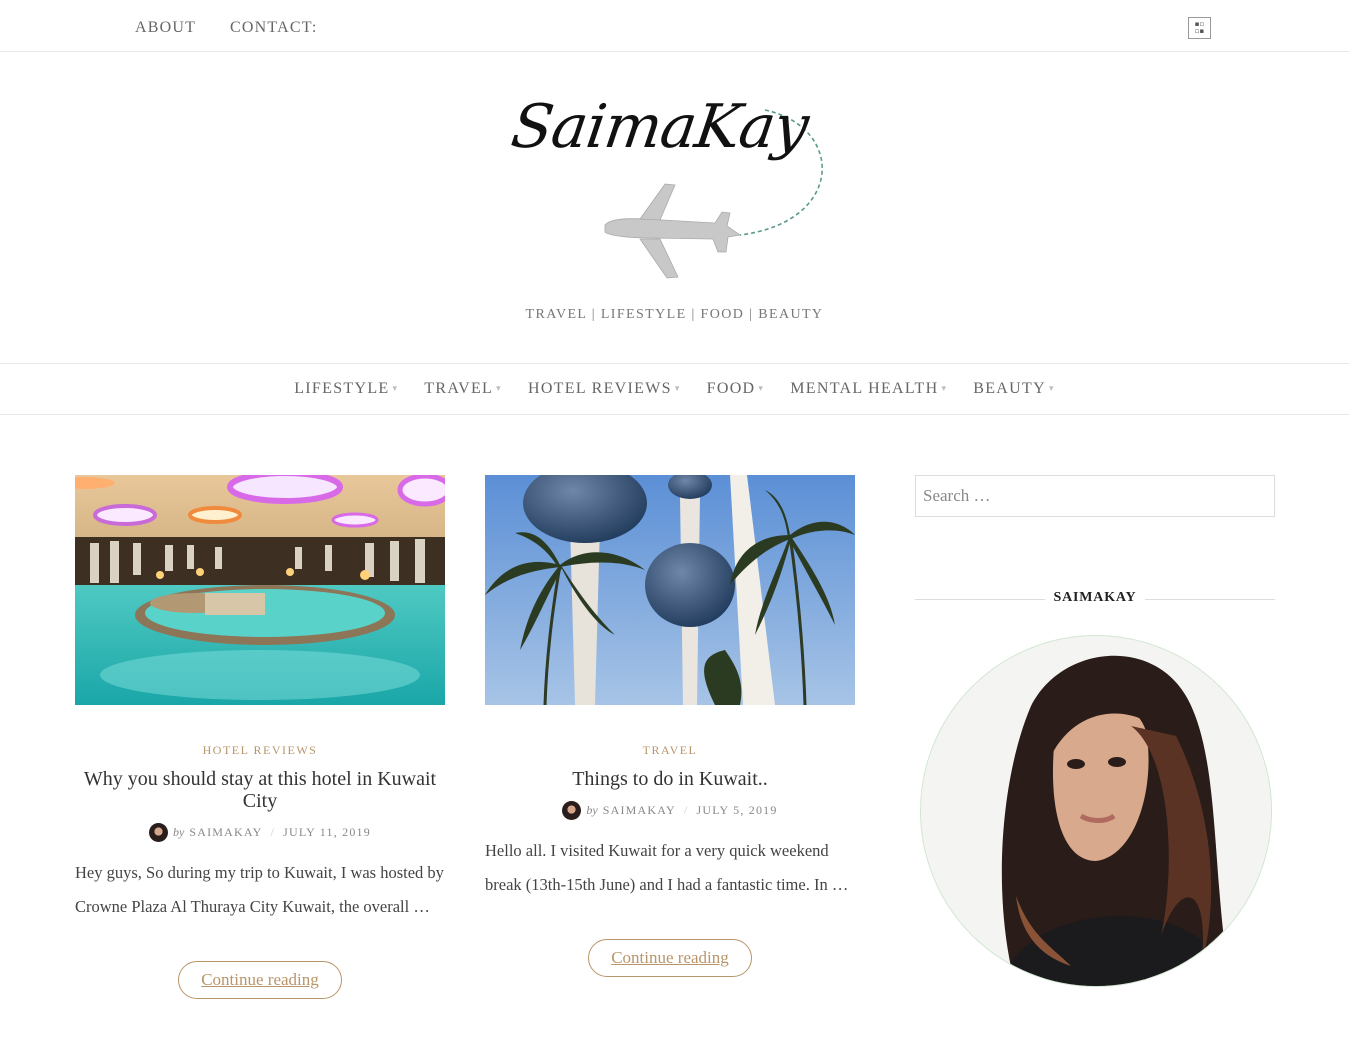  I want to click on top-link-about: ABOUT, so click(165, 28).